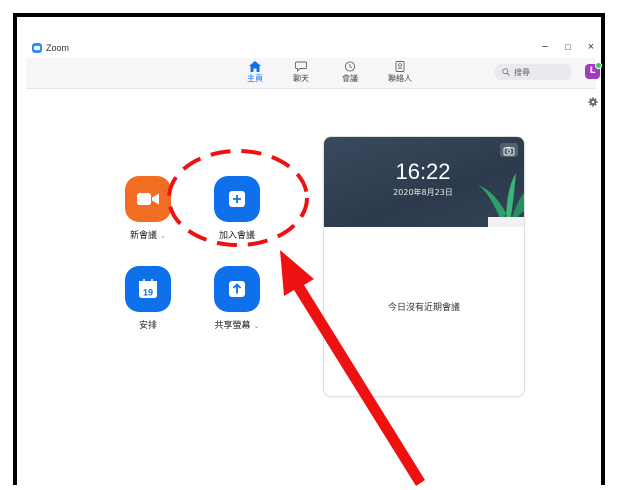  Describe the element at coordinates (545, 47) in the screenshot. I see `minimize-button: −` at that location.